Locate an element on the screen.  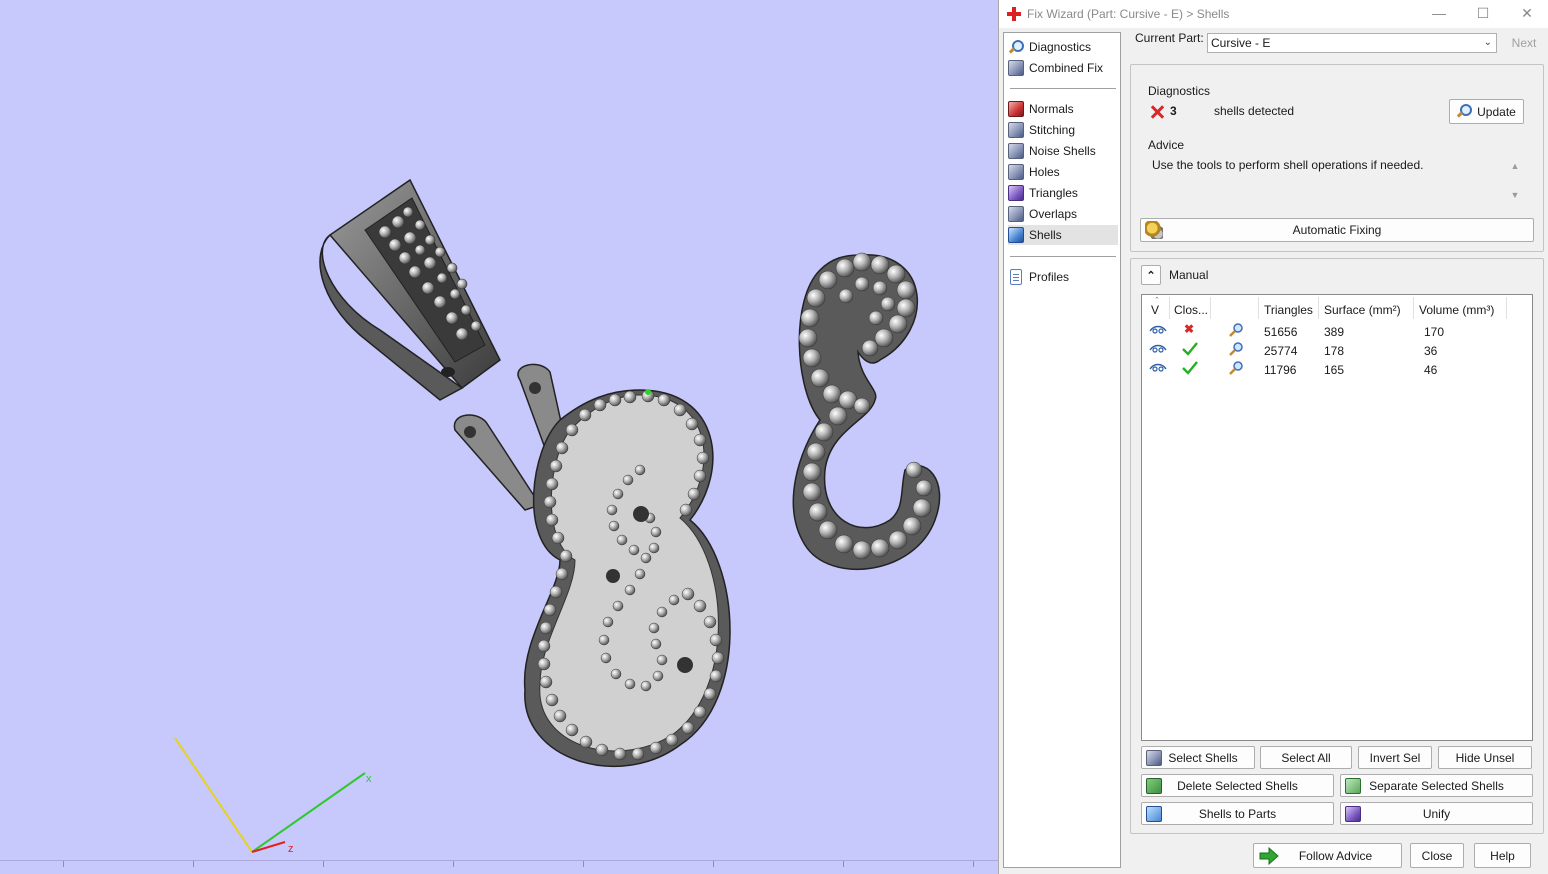
nav-item-profiles: Profiles is located at coordinates (1063, 277).